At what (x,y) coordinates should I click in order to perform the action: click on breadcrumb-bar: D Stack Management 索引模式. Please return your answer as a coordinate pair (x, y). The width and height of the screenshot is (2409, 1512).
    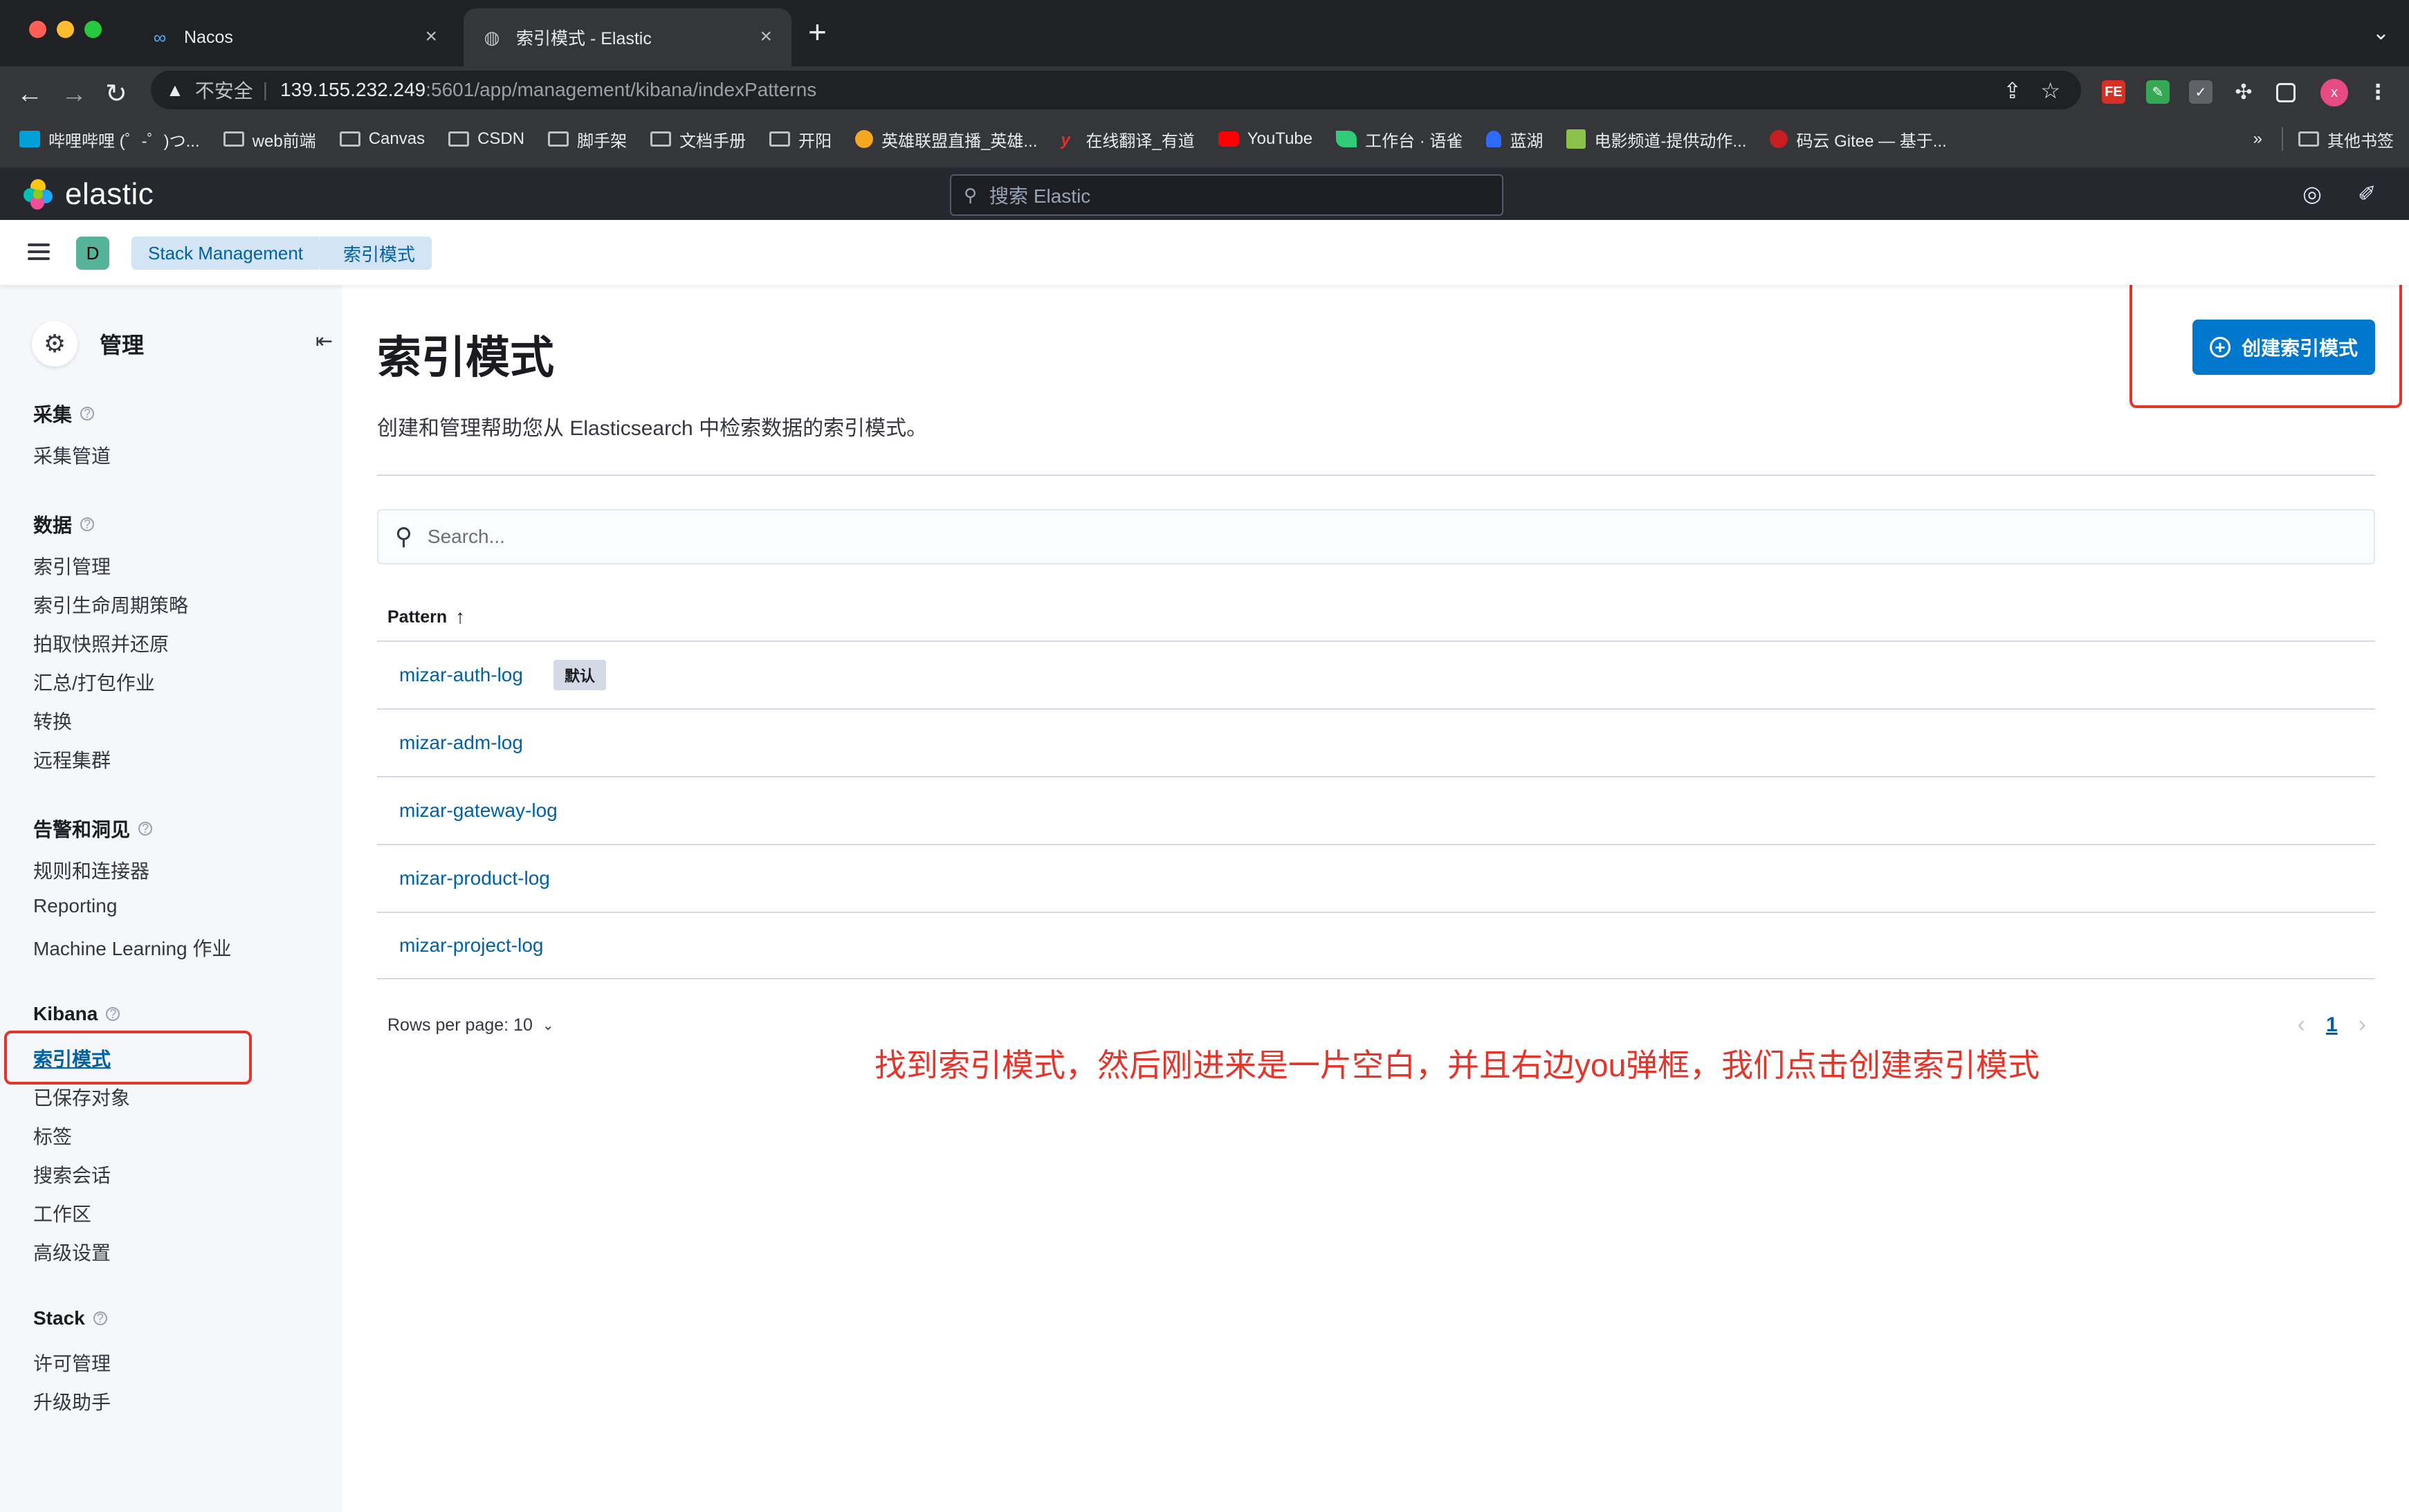
    Looking at the image, I should click on (1204, 252).